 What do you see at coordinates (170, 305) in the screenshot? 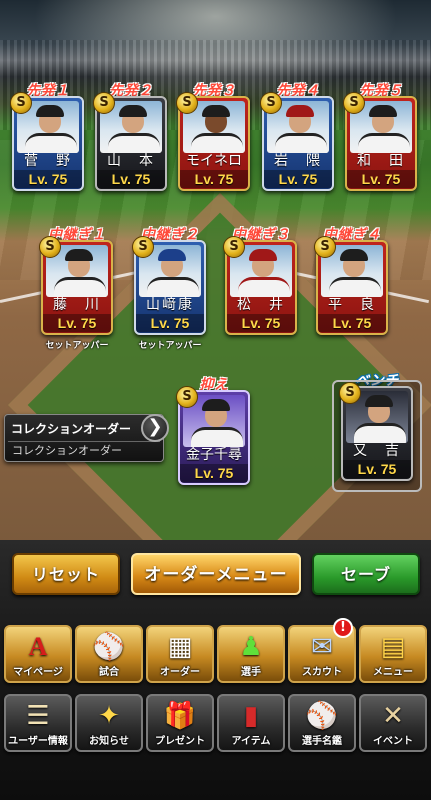
I see `player-name: 山﨑康` at bounding box center [170, 305].